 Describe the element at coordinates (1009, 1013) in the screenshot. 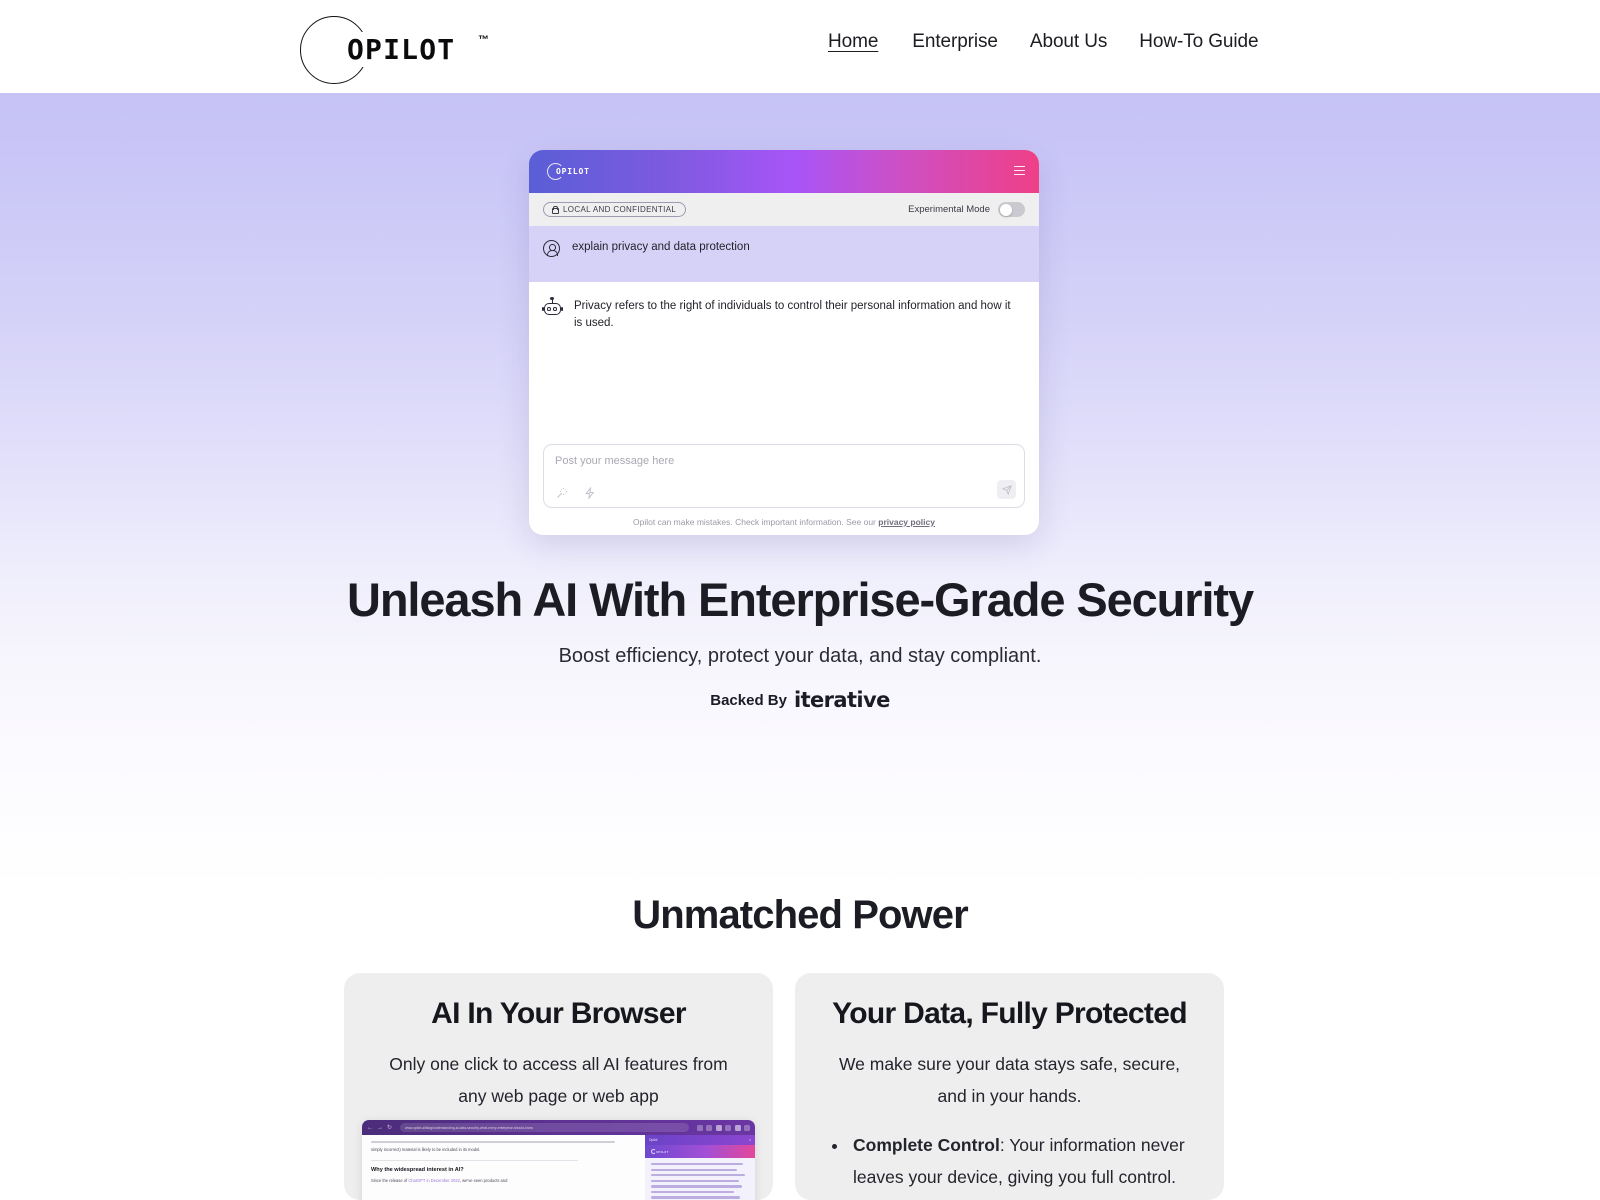

I see `card-title: Your Data, Fully Protected` at that location.